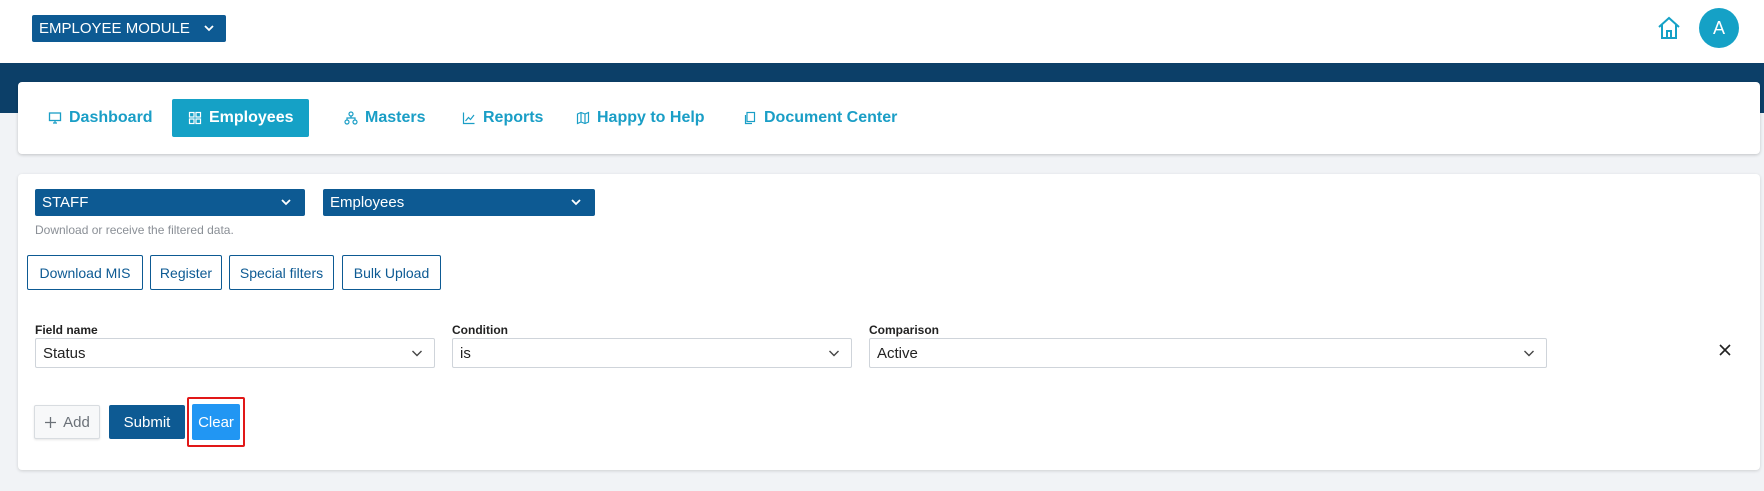 The width and height of the screenshot is (1764, 491). Describe the element at coordinates (170, 202) in the screenshot. I see `category-select: STAFF` at that location.